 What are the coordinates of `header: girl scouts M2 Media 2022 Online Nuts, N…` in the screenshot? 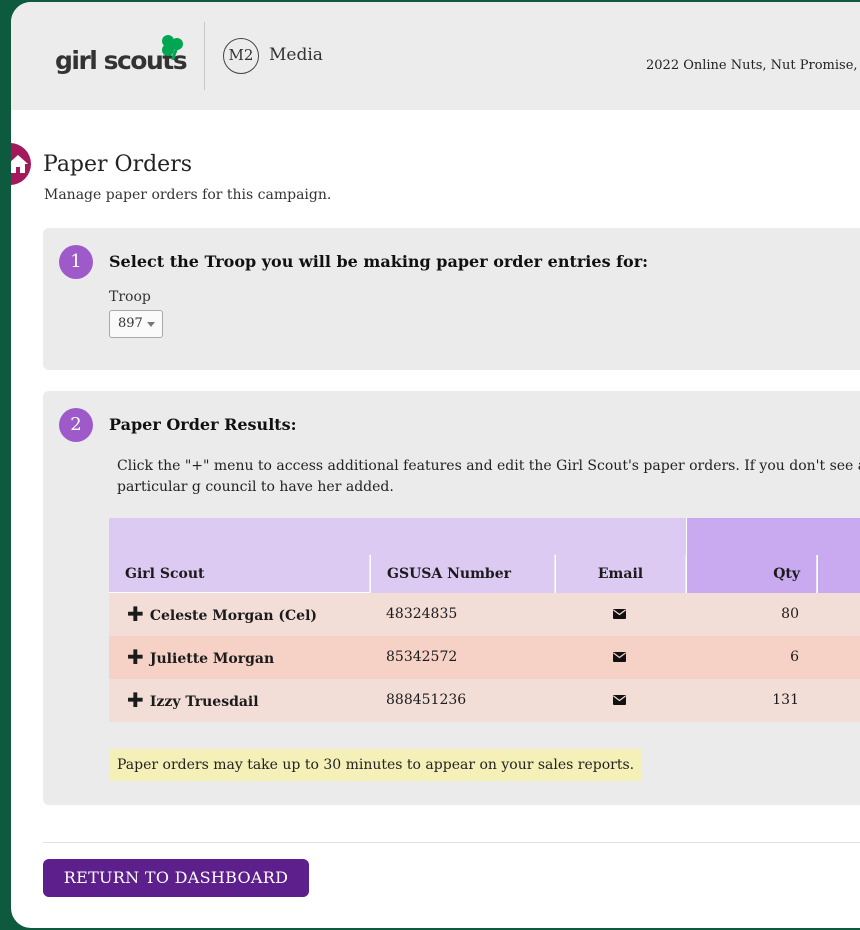 It's located at (435, 56).